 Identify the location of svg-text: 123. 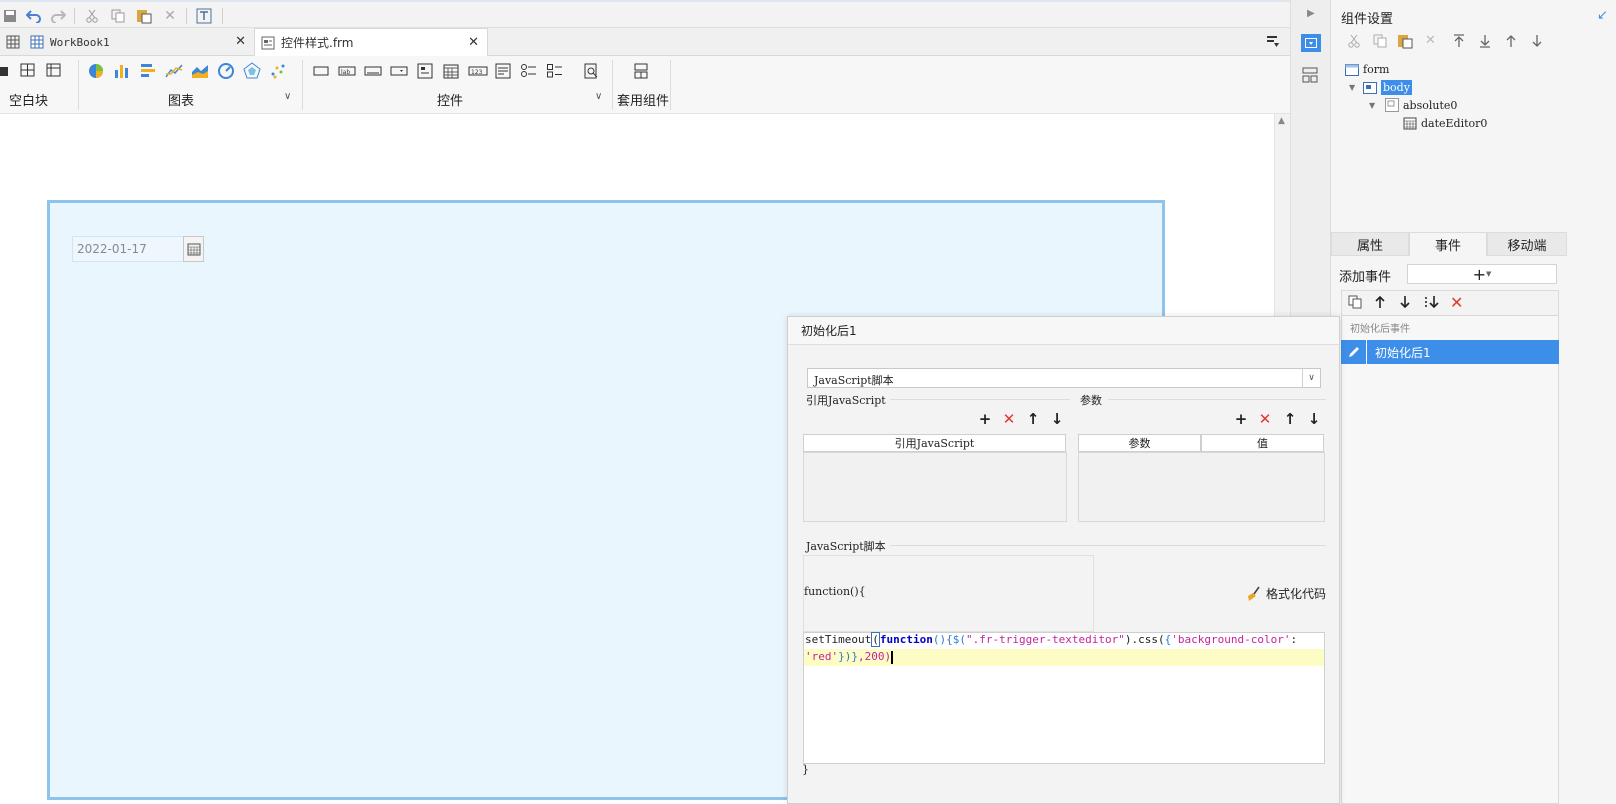
(477, 72).